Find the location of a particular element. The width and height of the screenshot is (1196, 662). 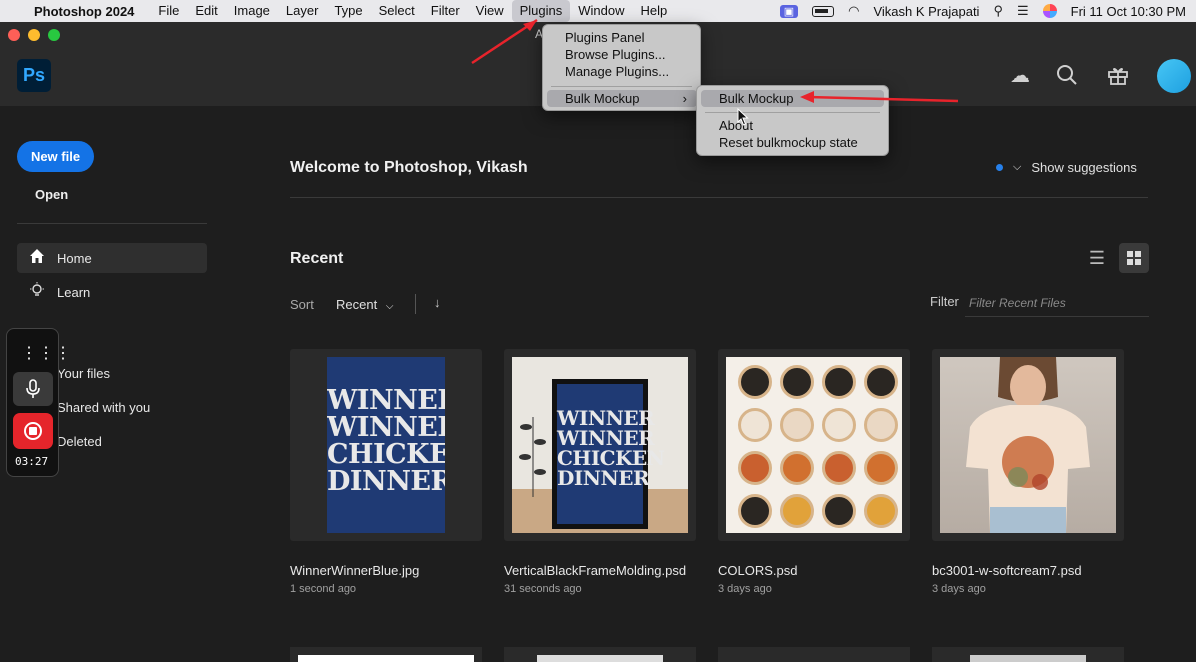

grid-view-icon is located at coordinates (1134, 258).